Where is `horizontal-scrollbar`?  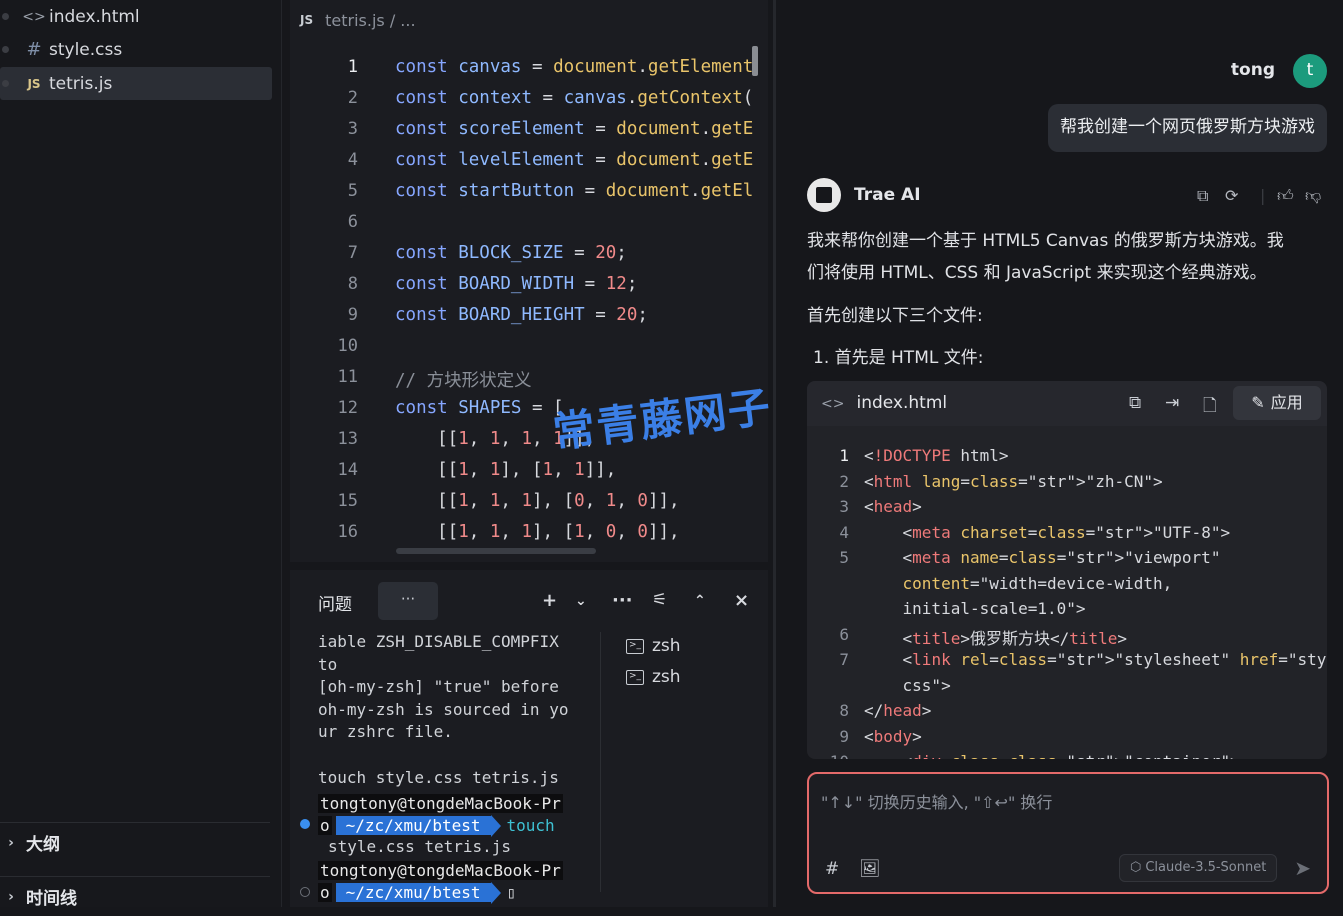
horizontal-scrollbar is located at coordinates (496, 551).